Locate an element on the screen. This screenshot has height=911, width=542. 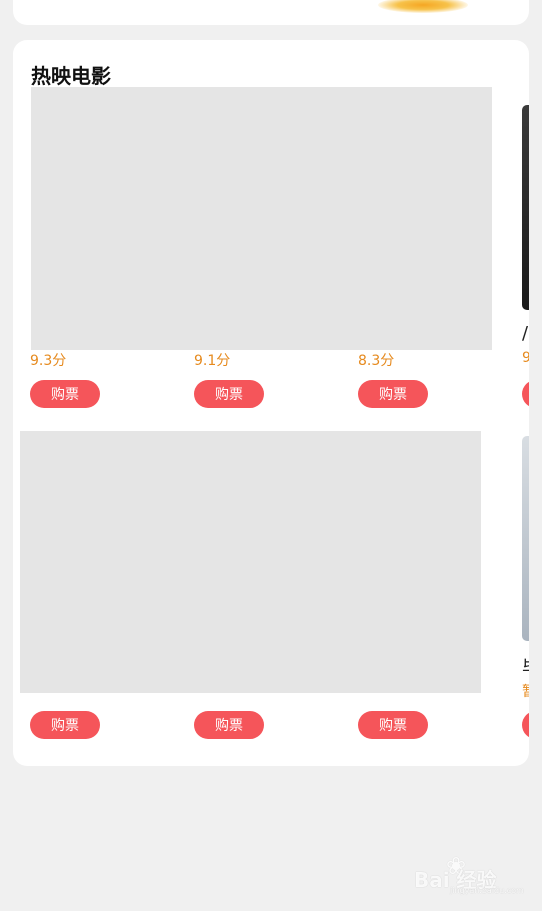
movie-title: / is located at coordinates (525, 333).